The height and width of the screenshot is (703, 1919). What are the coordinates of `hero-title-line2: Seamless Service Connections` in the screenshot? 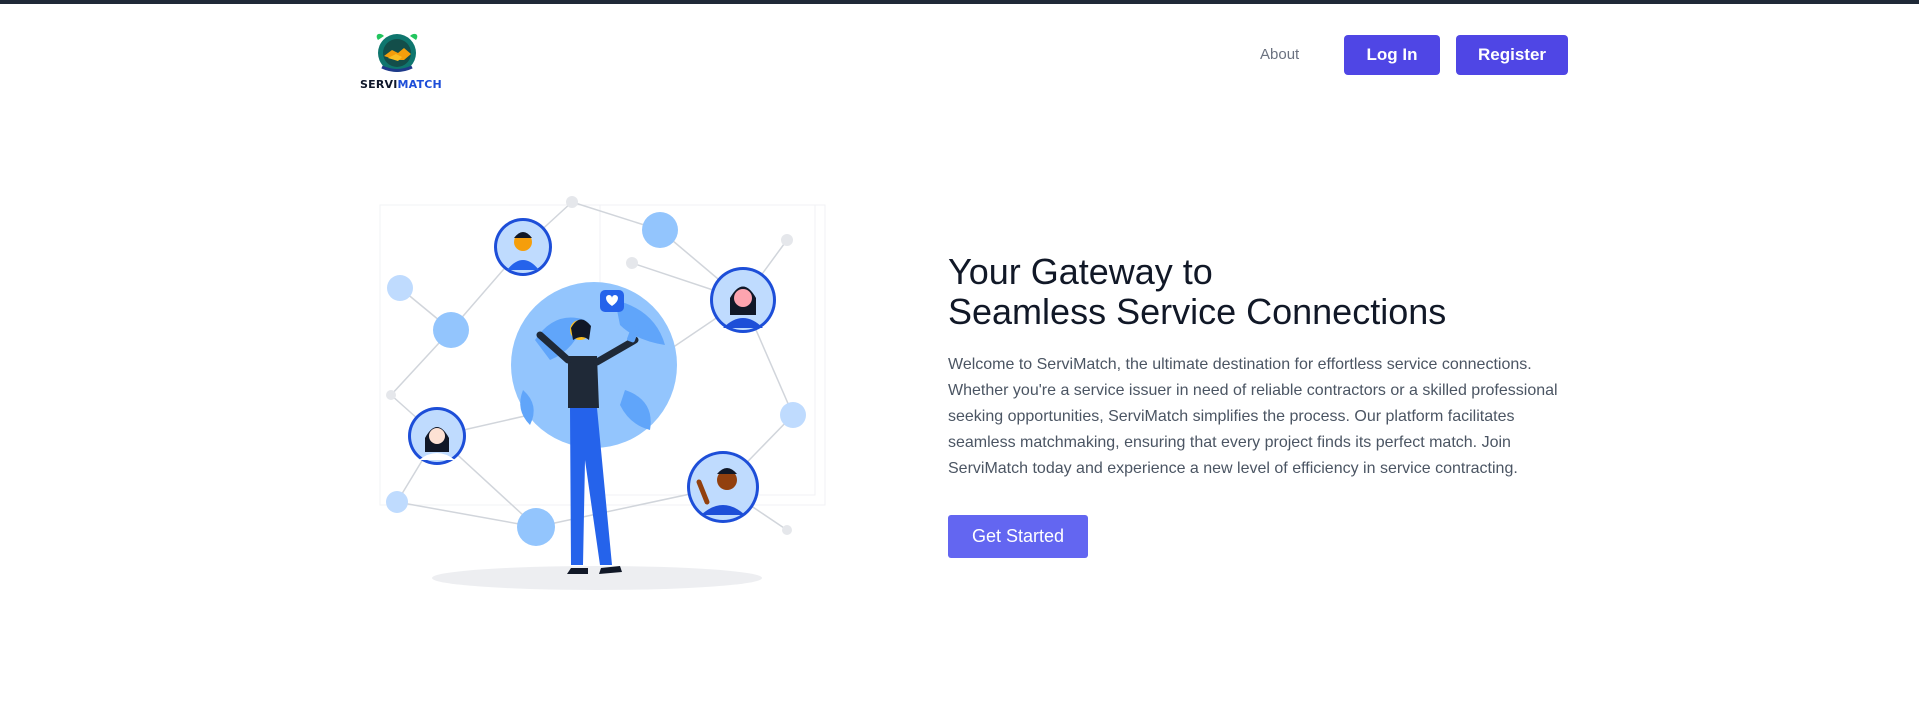 It's located at (1197, 311).